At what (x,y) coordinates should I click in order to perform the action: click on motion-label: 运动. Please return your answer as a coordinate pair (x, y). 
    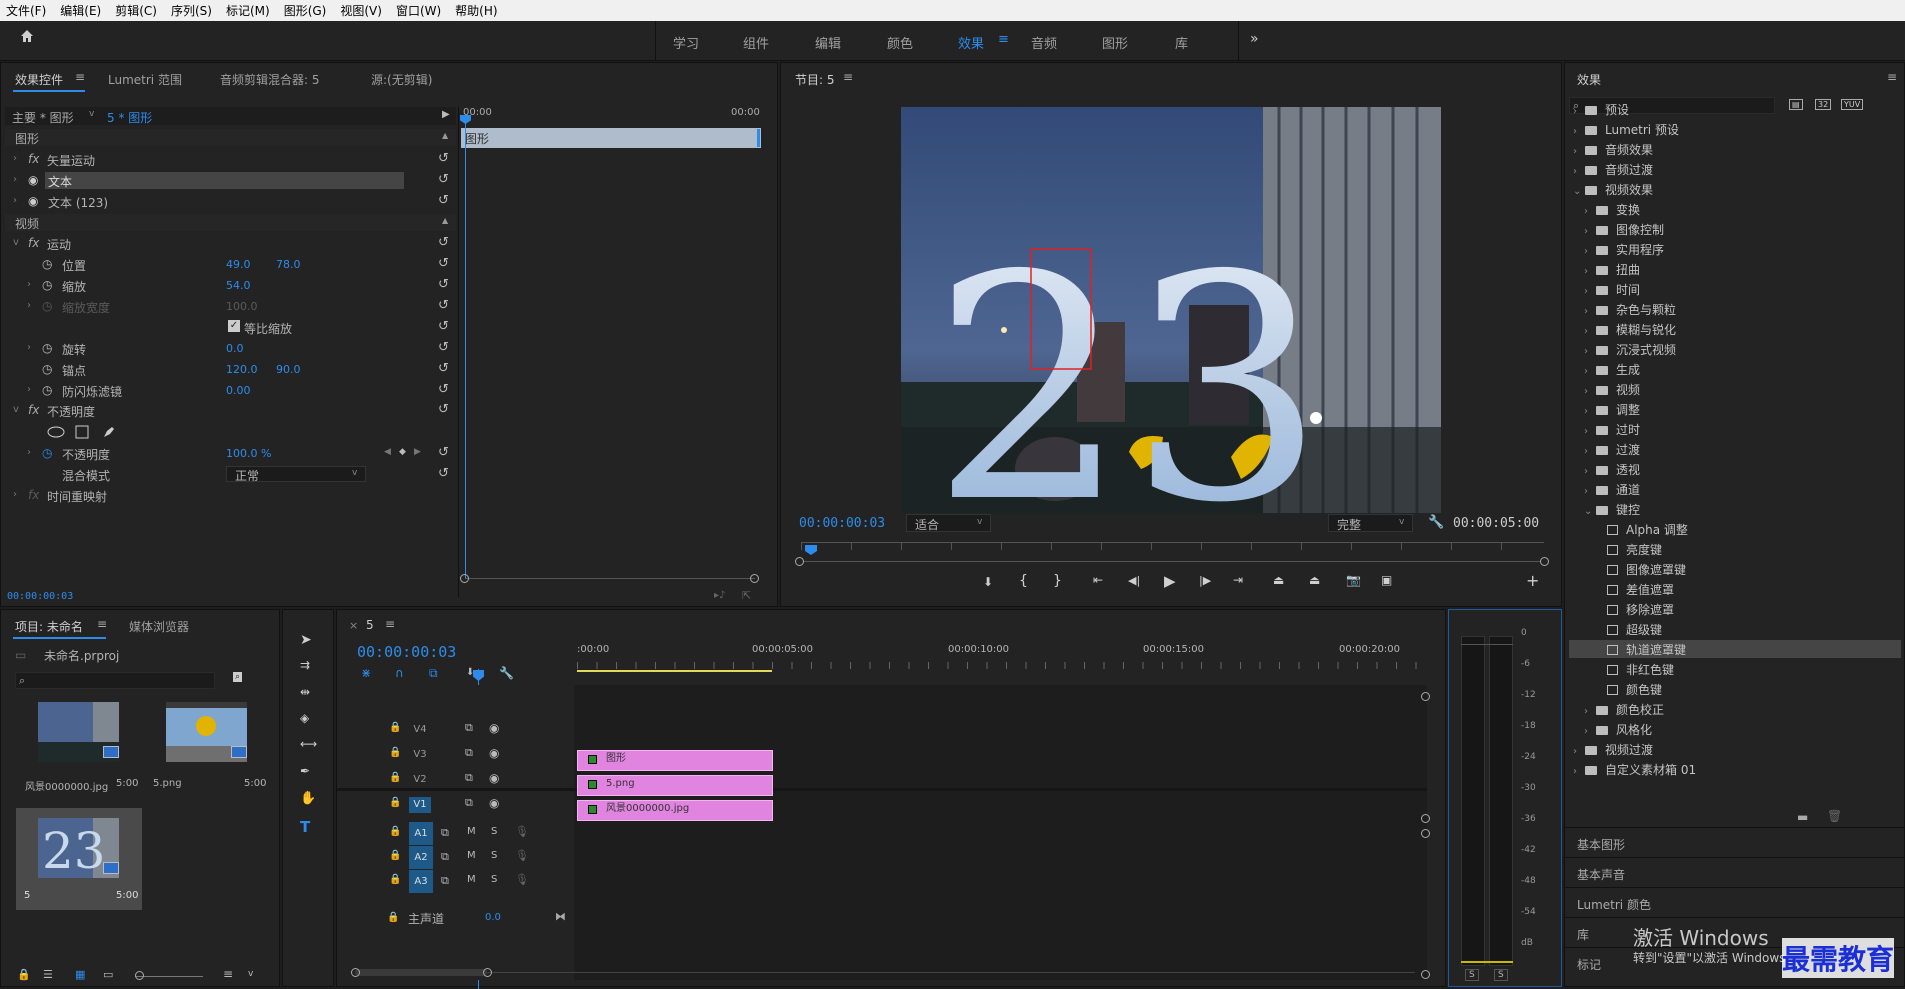
    Looking at the image, I should click on (59, 244).